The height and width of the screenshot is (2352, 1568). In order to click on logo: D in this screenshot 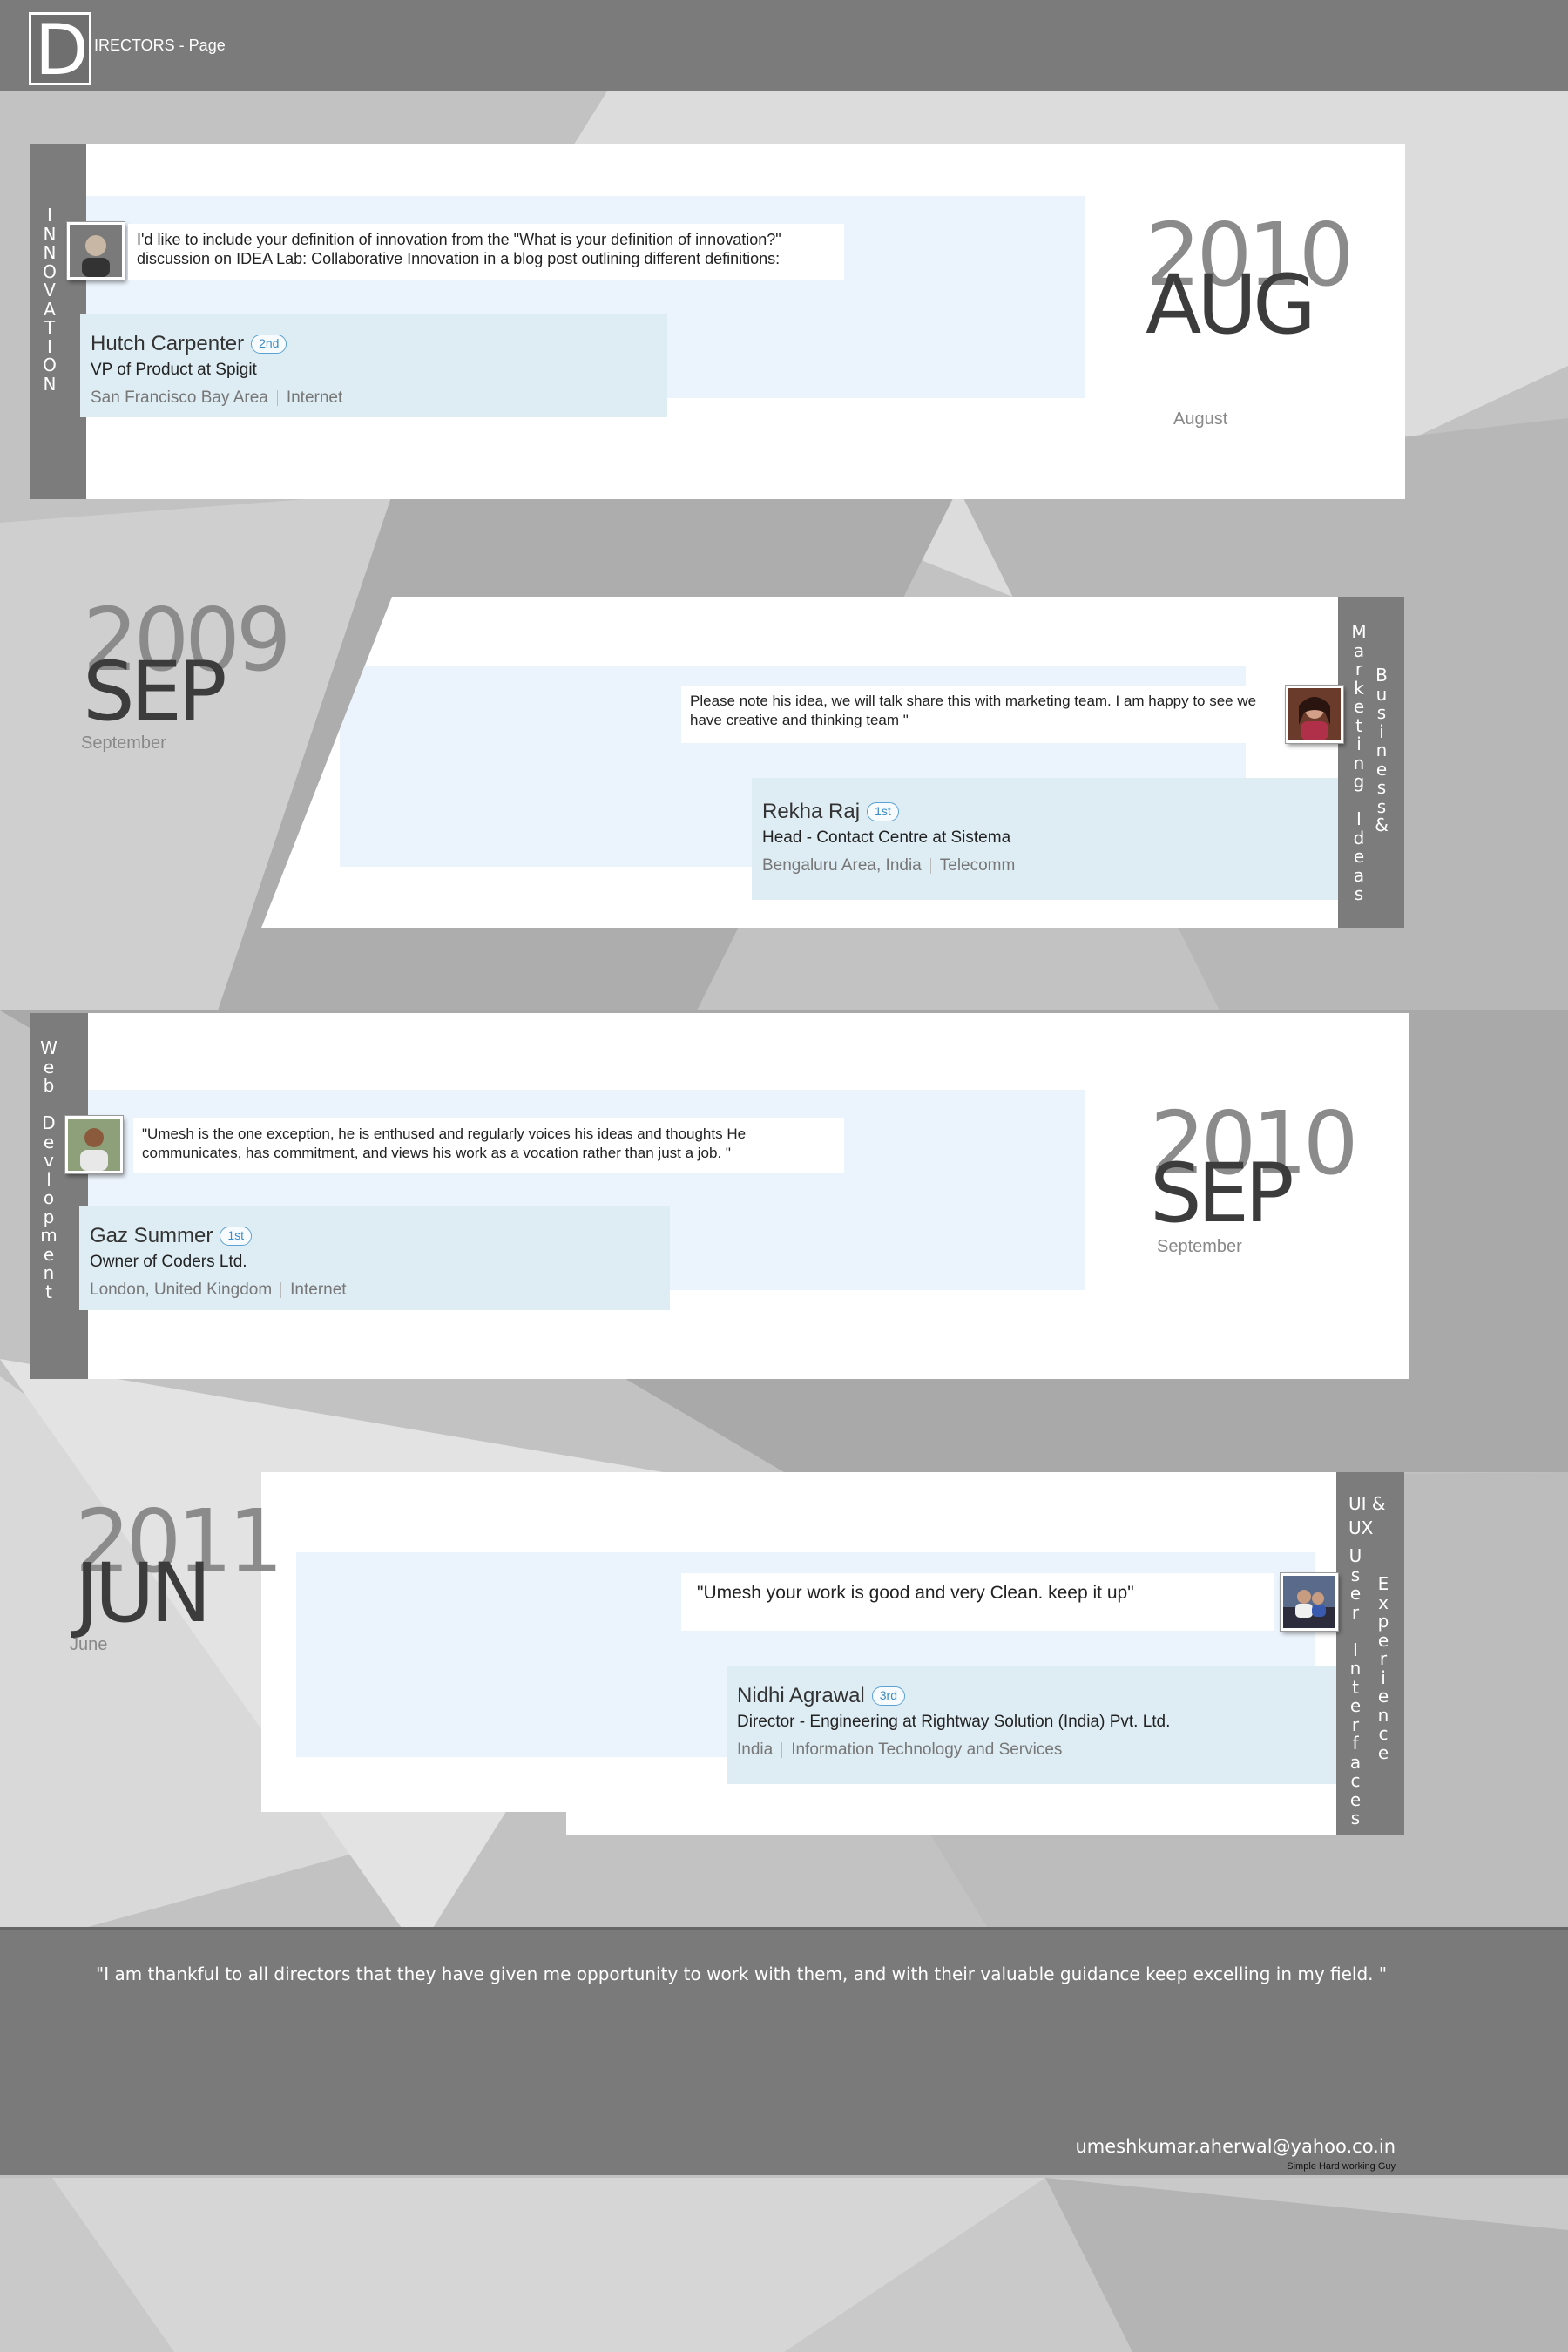, I will do `click(60, 50)`.